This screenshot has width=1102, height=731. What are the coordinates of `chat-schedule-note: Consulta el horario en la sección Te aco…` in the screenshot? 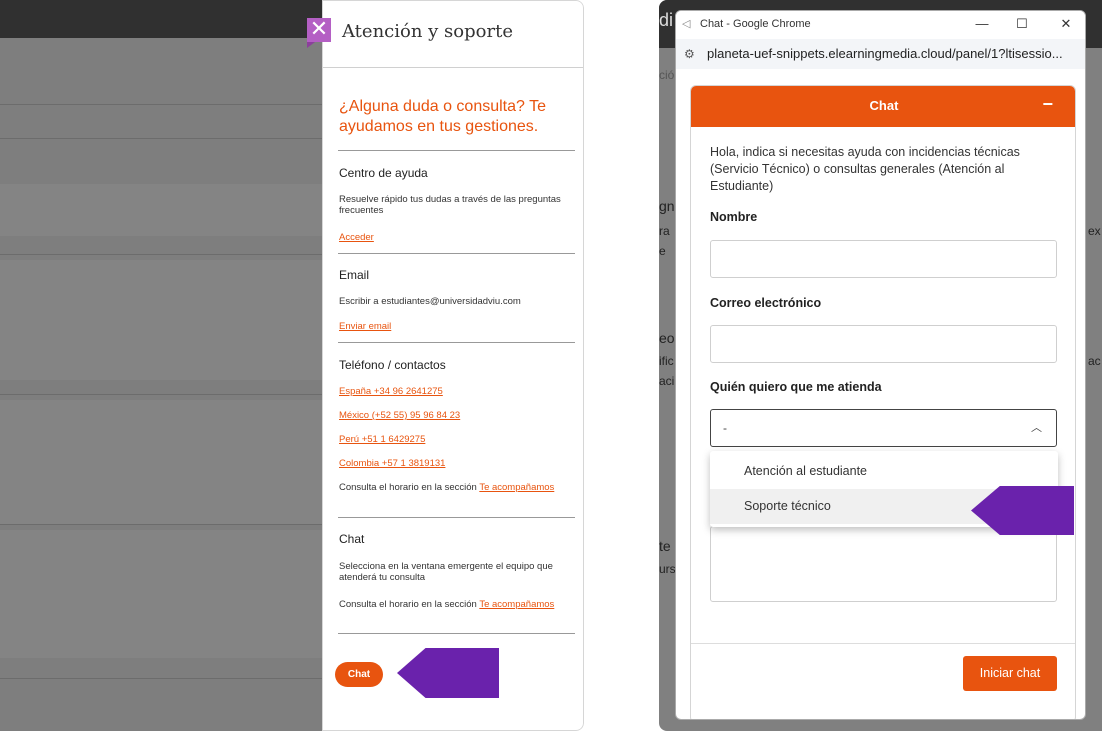 It's located at (453, 604).